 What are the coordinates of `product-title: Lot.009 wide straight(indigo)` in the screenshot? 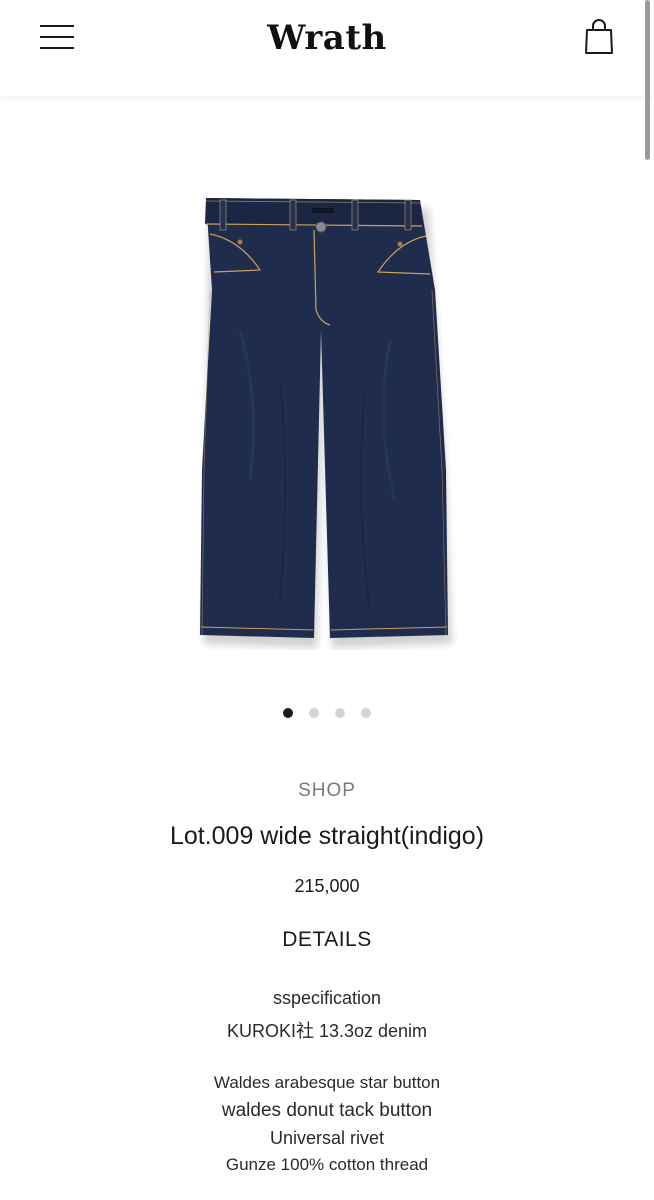 It's located at (327, 836).